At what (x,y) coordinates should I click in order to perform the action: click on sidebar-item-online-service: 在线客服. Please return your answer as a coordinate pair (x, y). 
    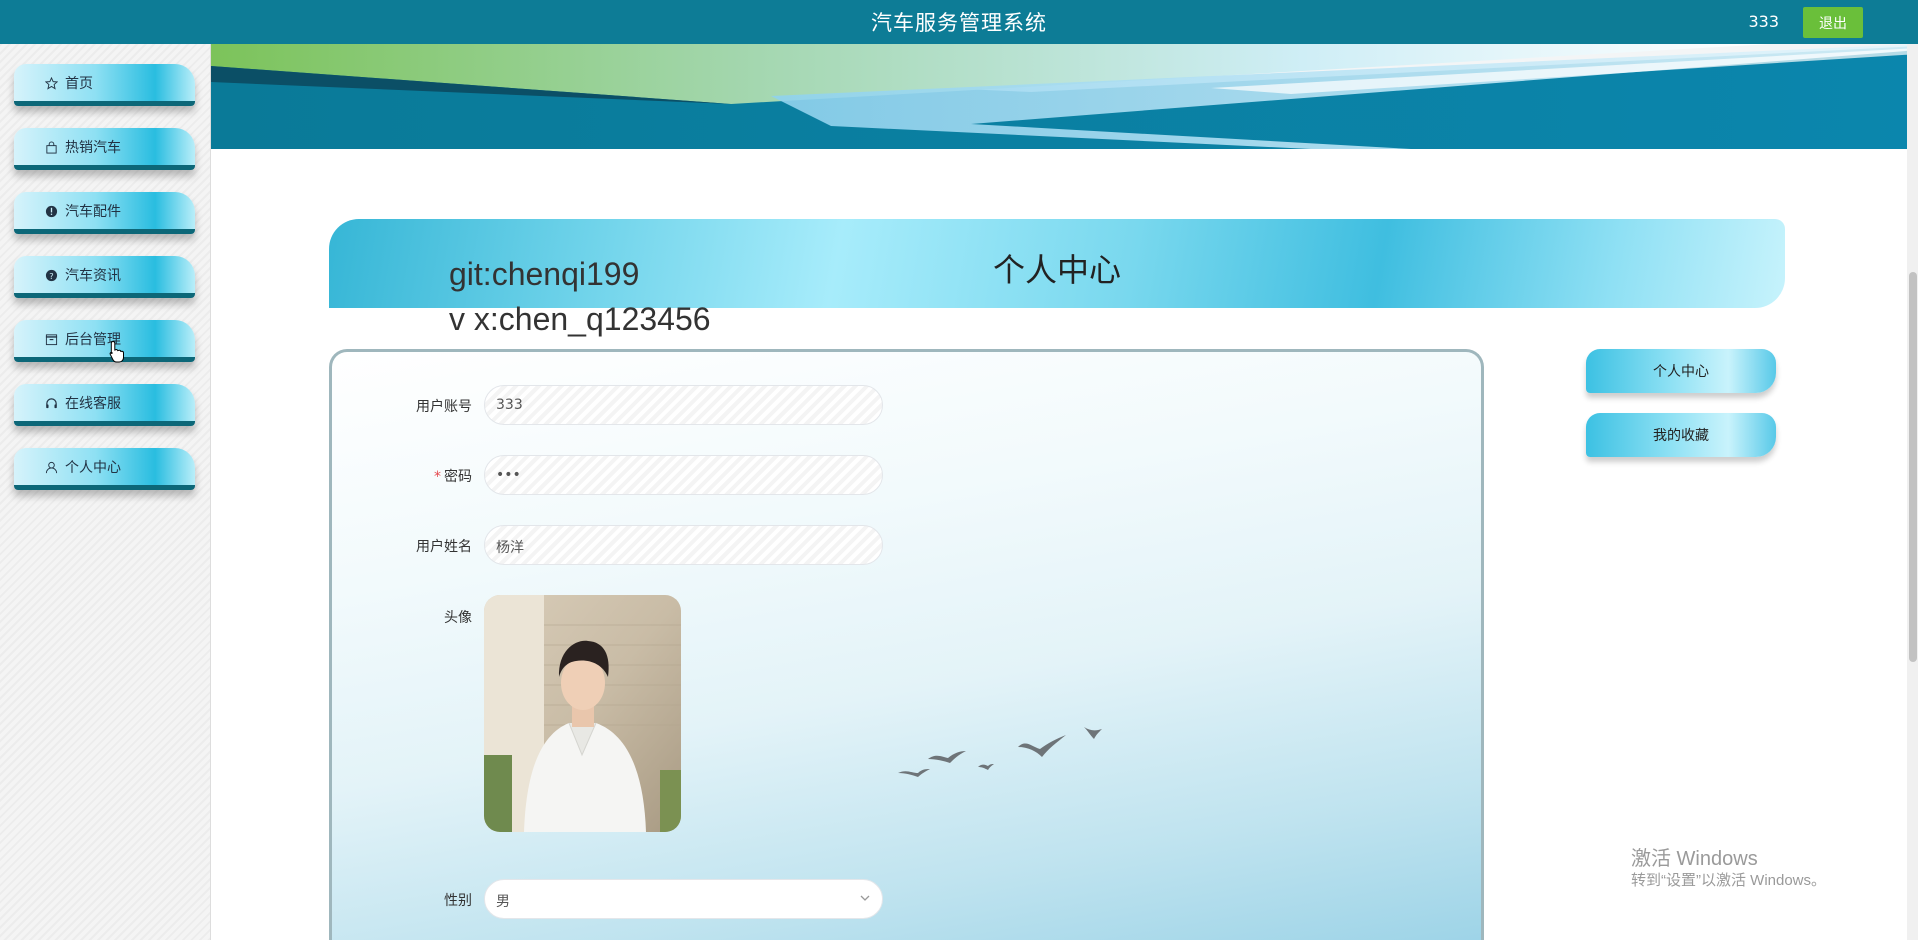
    Looking at the image, I should click on (104, 405).